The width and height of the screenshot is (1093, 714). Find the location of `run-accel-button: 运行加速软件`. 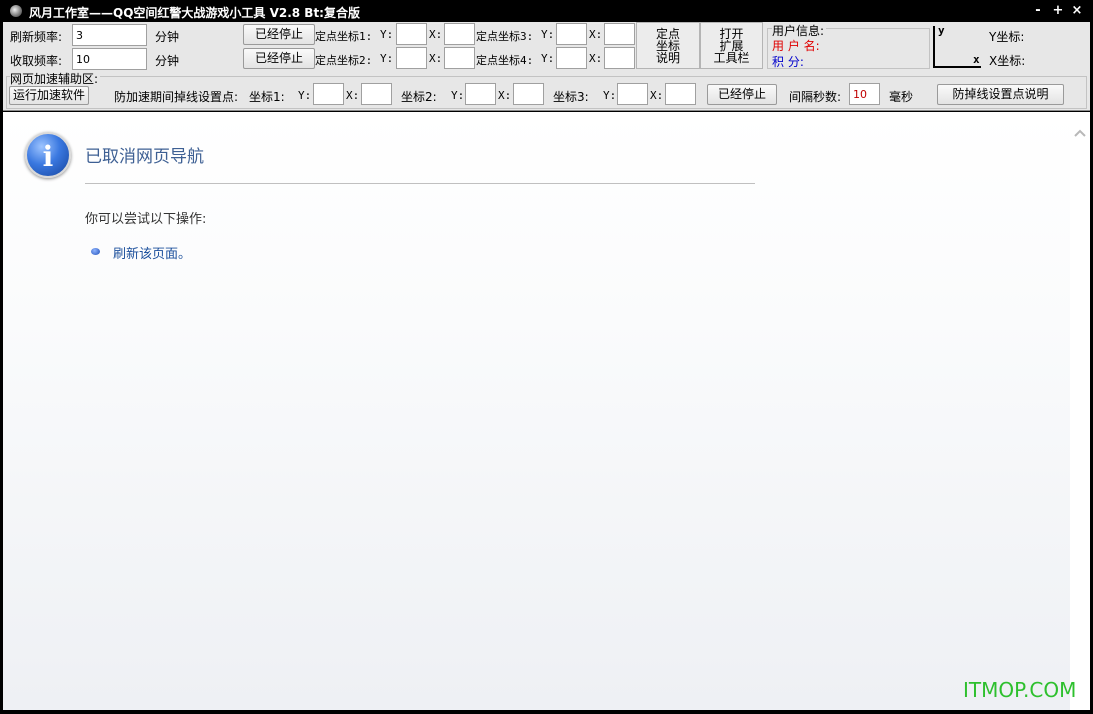

run-accel-button: 运行加速软件 is located at coordinates (49, 95).